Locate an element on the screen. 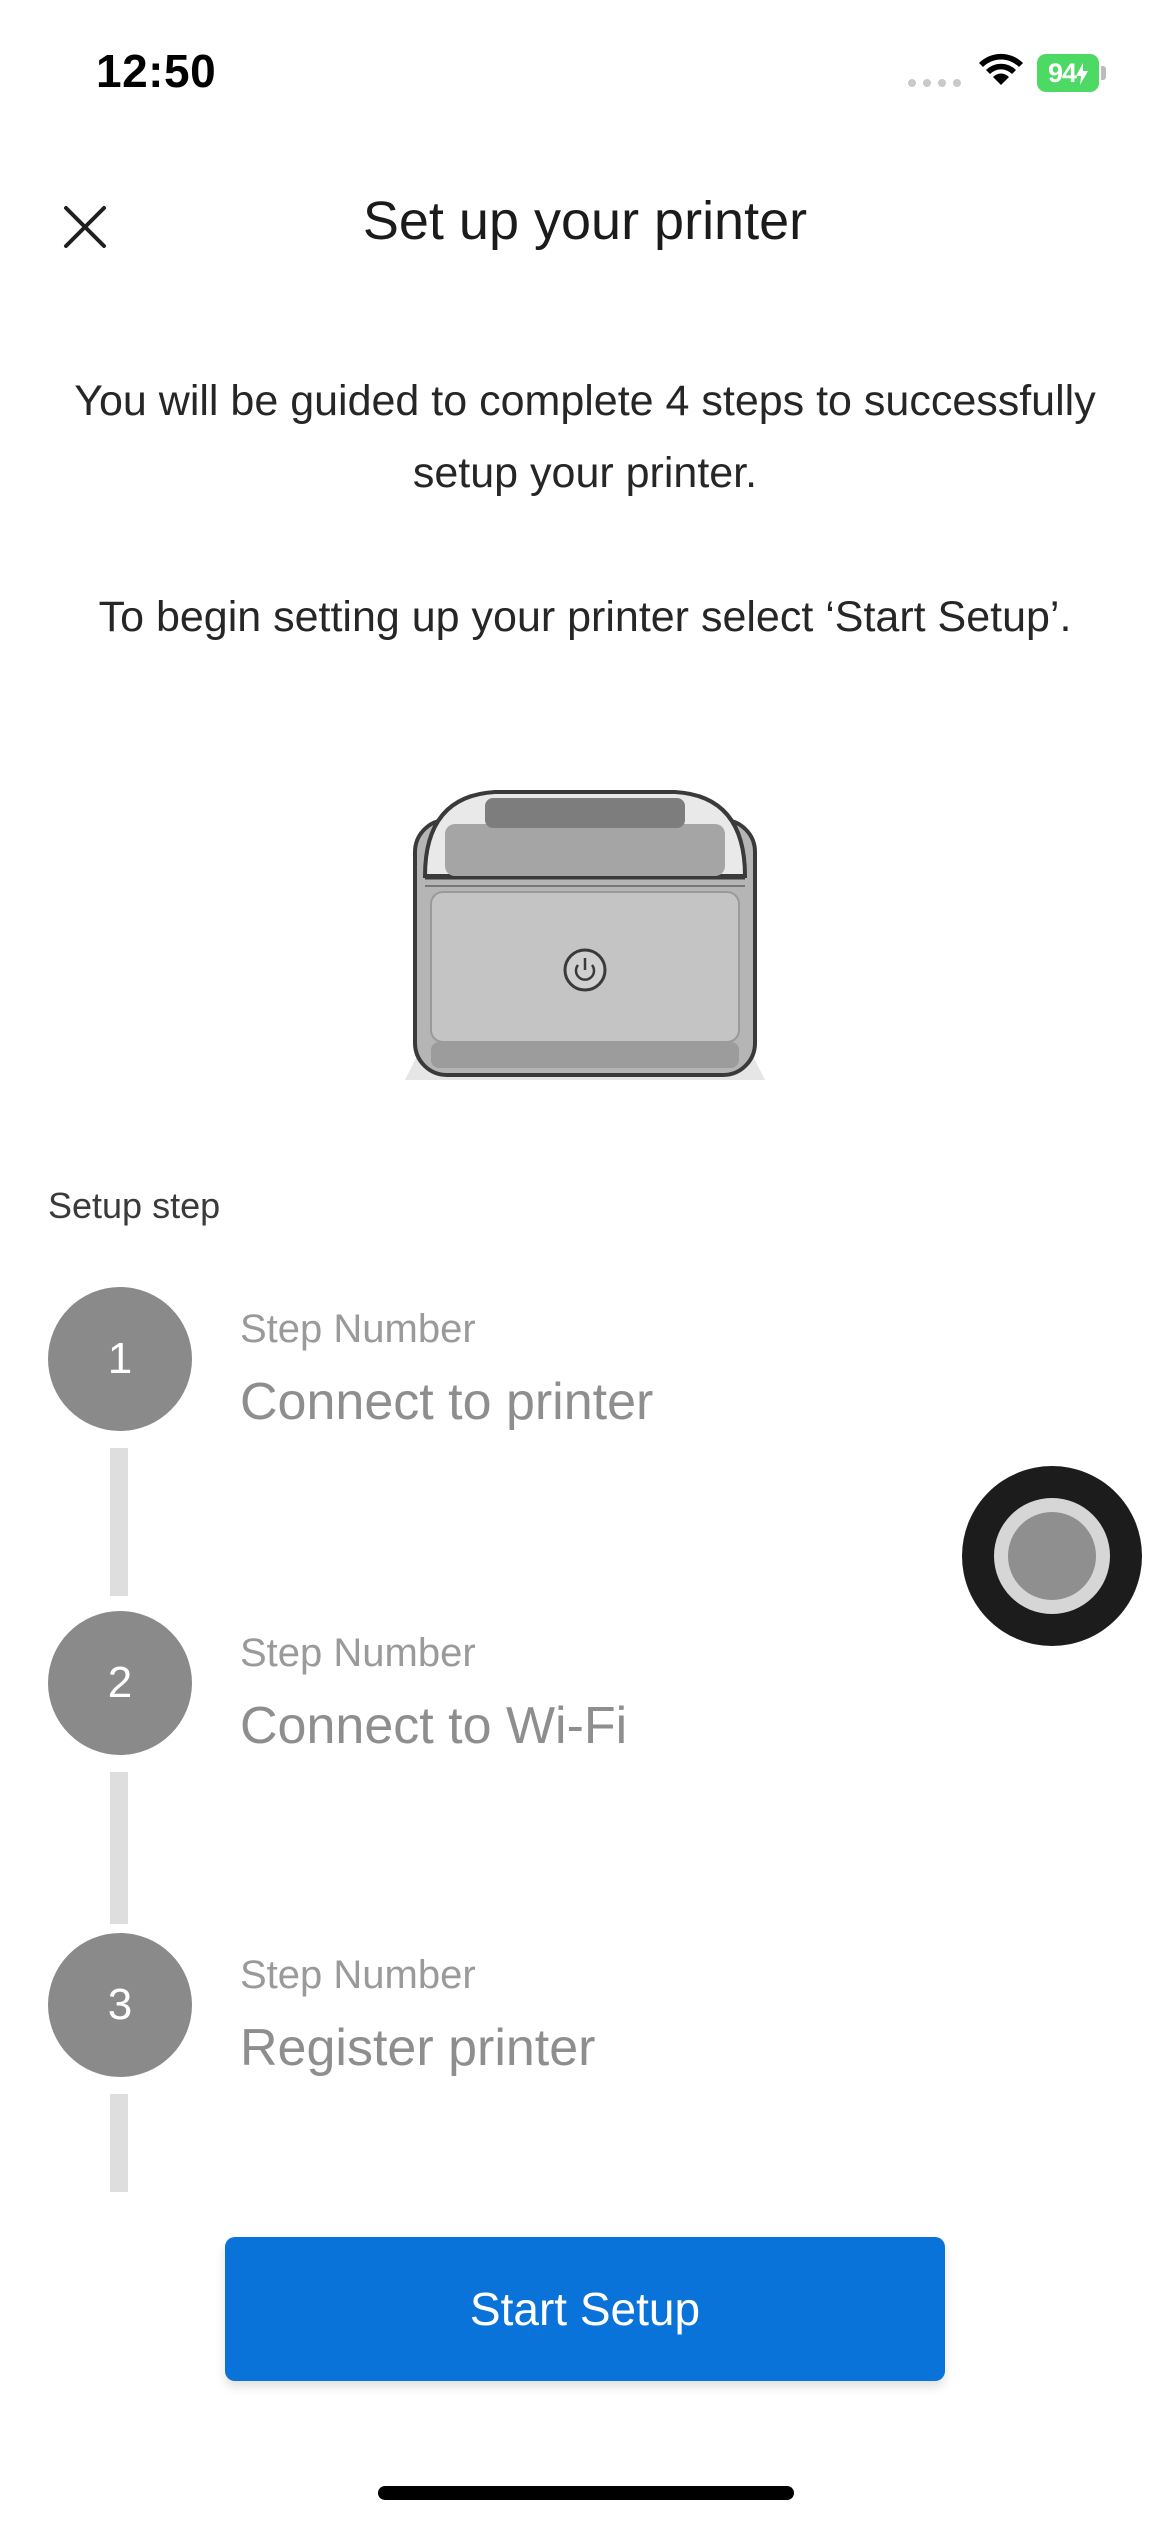 The width and height of the screenshot is (1170, 2532). assistive-touch-button is located at coordinates (1052, 1556).